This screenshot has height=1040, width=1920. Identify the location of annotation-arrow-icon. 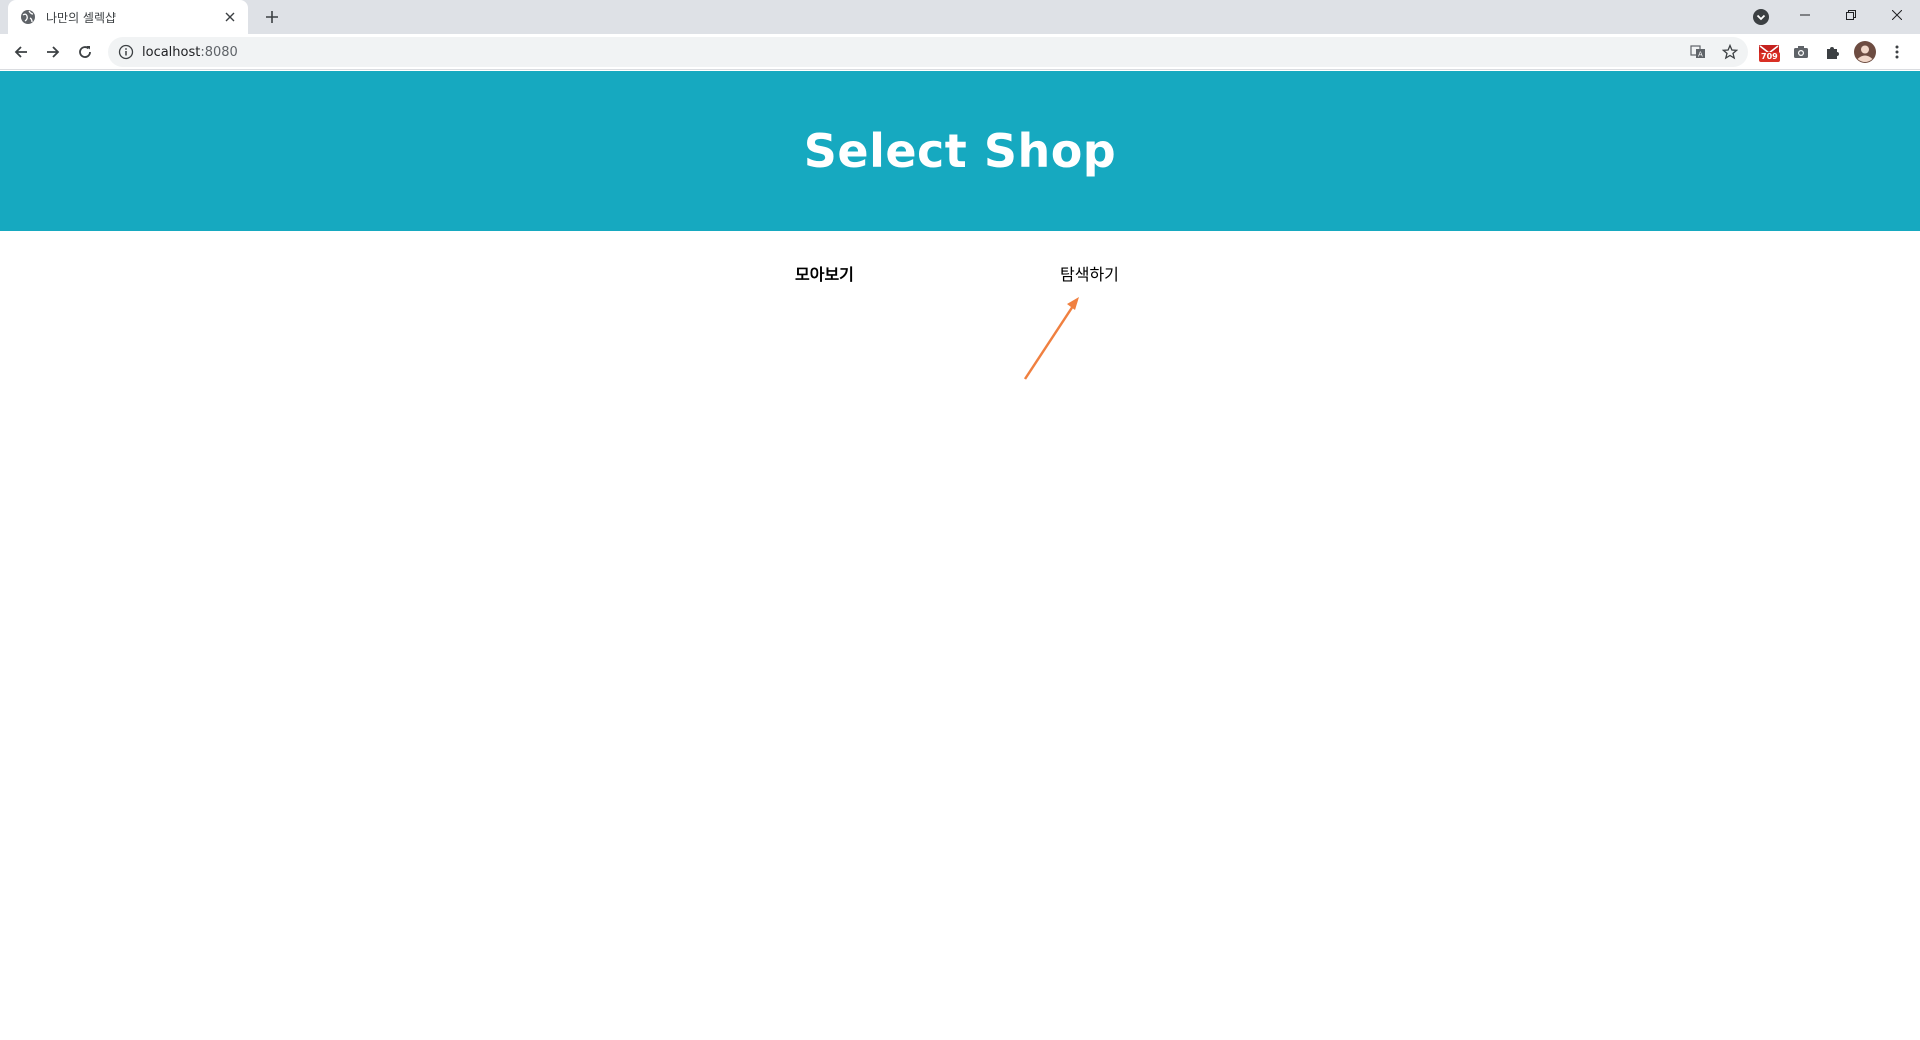
(1051, 338).